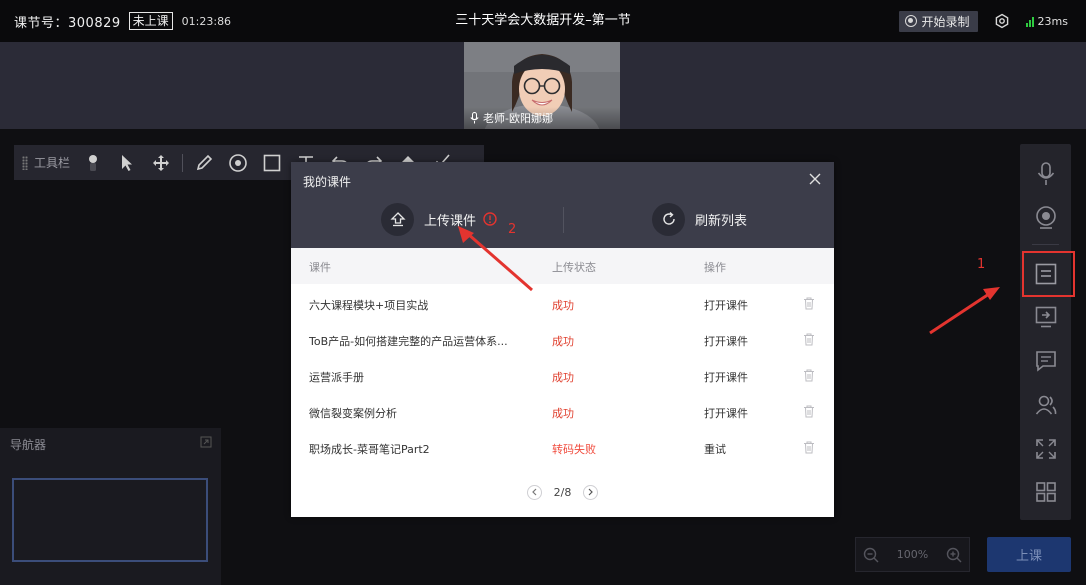 This screenshot has width=1086, height=585. I want to click on page-indicator: 2/8, so click(562, 492).